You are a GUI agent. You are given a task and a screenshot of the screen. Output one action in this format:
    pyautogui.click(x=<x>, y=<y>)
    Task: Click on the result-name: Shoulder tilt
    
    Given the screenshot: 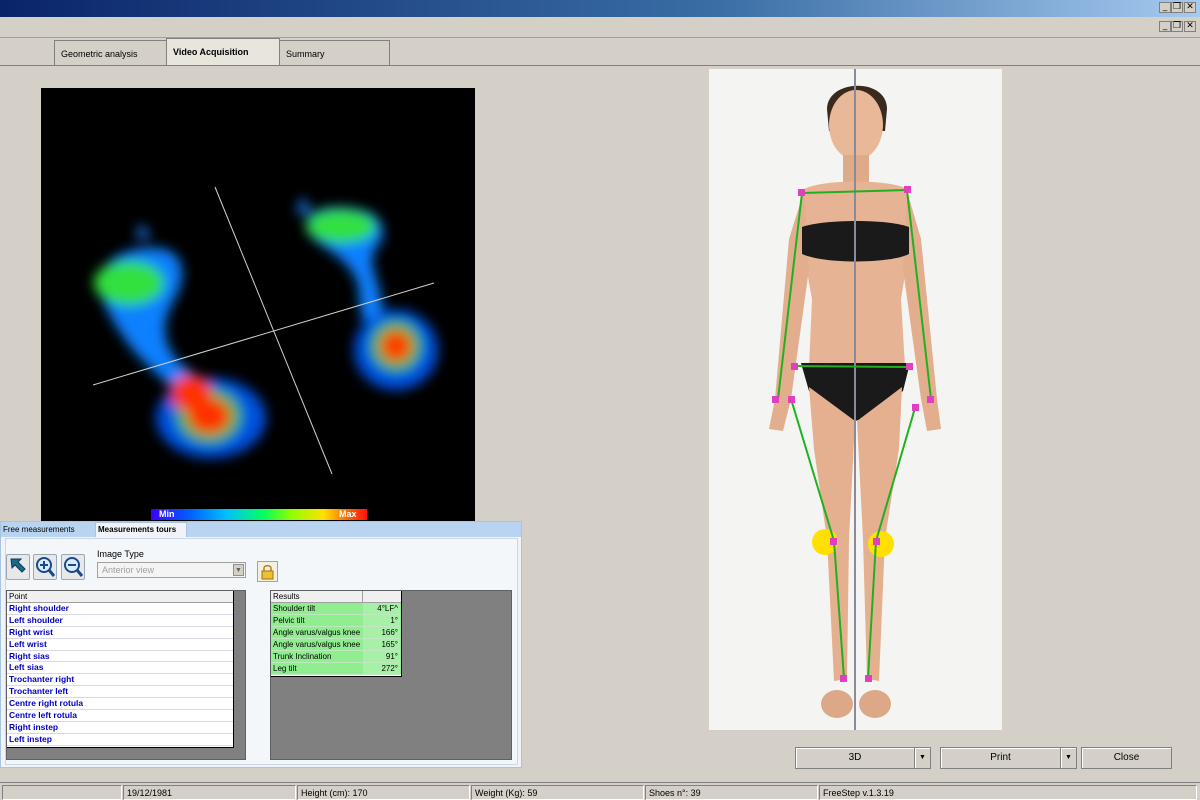 What is the action you would take?
    pyautogui.click(x=294, y=608)
    